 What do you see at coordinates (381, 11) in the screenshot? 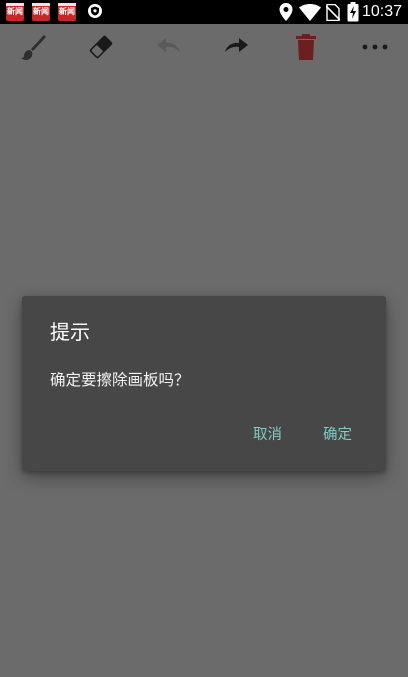
I see `status-clock: 10:37` at bounding box center [381, 11].